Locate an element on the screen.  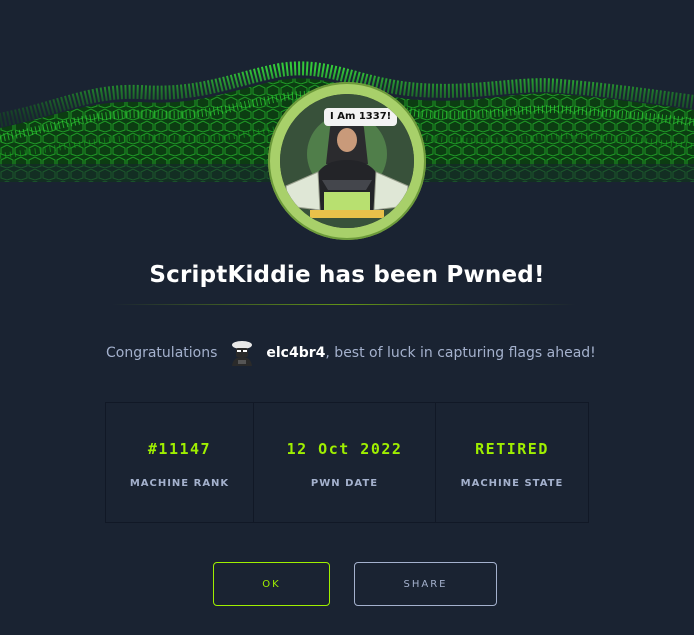
pwn-date-label: PWN DATE is located at coordinates (344, 483).